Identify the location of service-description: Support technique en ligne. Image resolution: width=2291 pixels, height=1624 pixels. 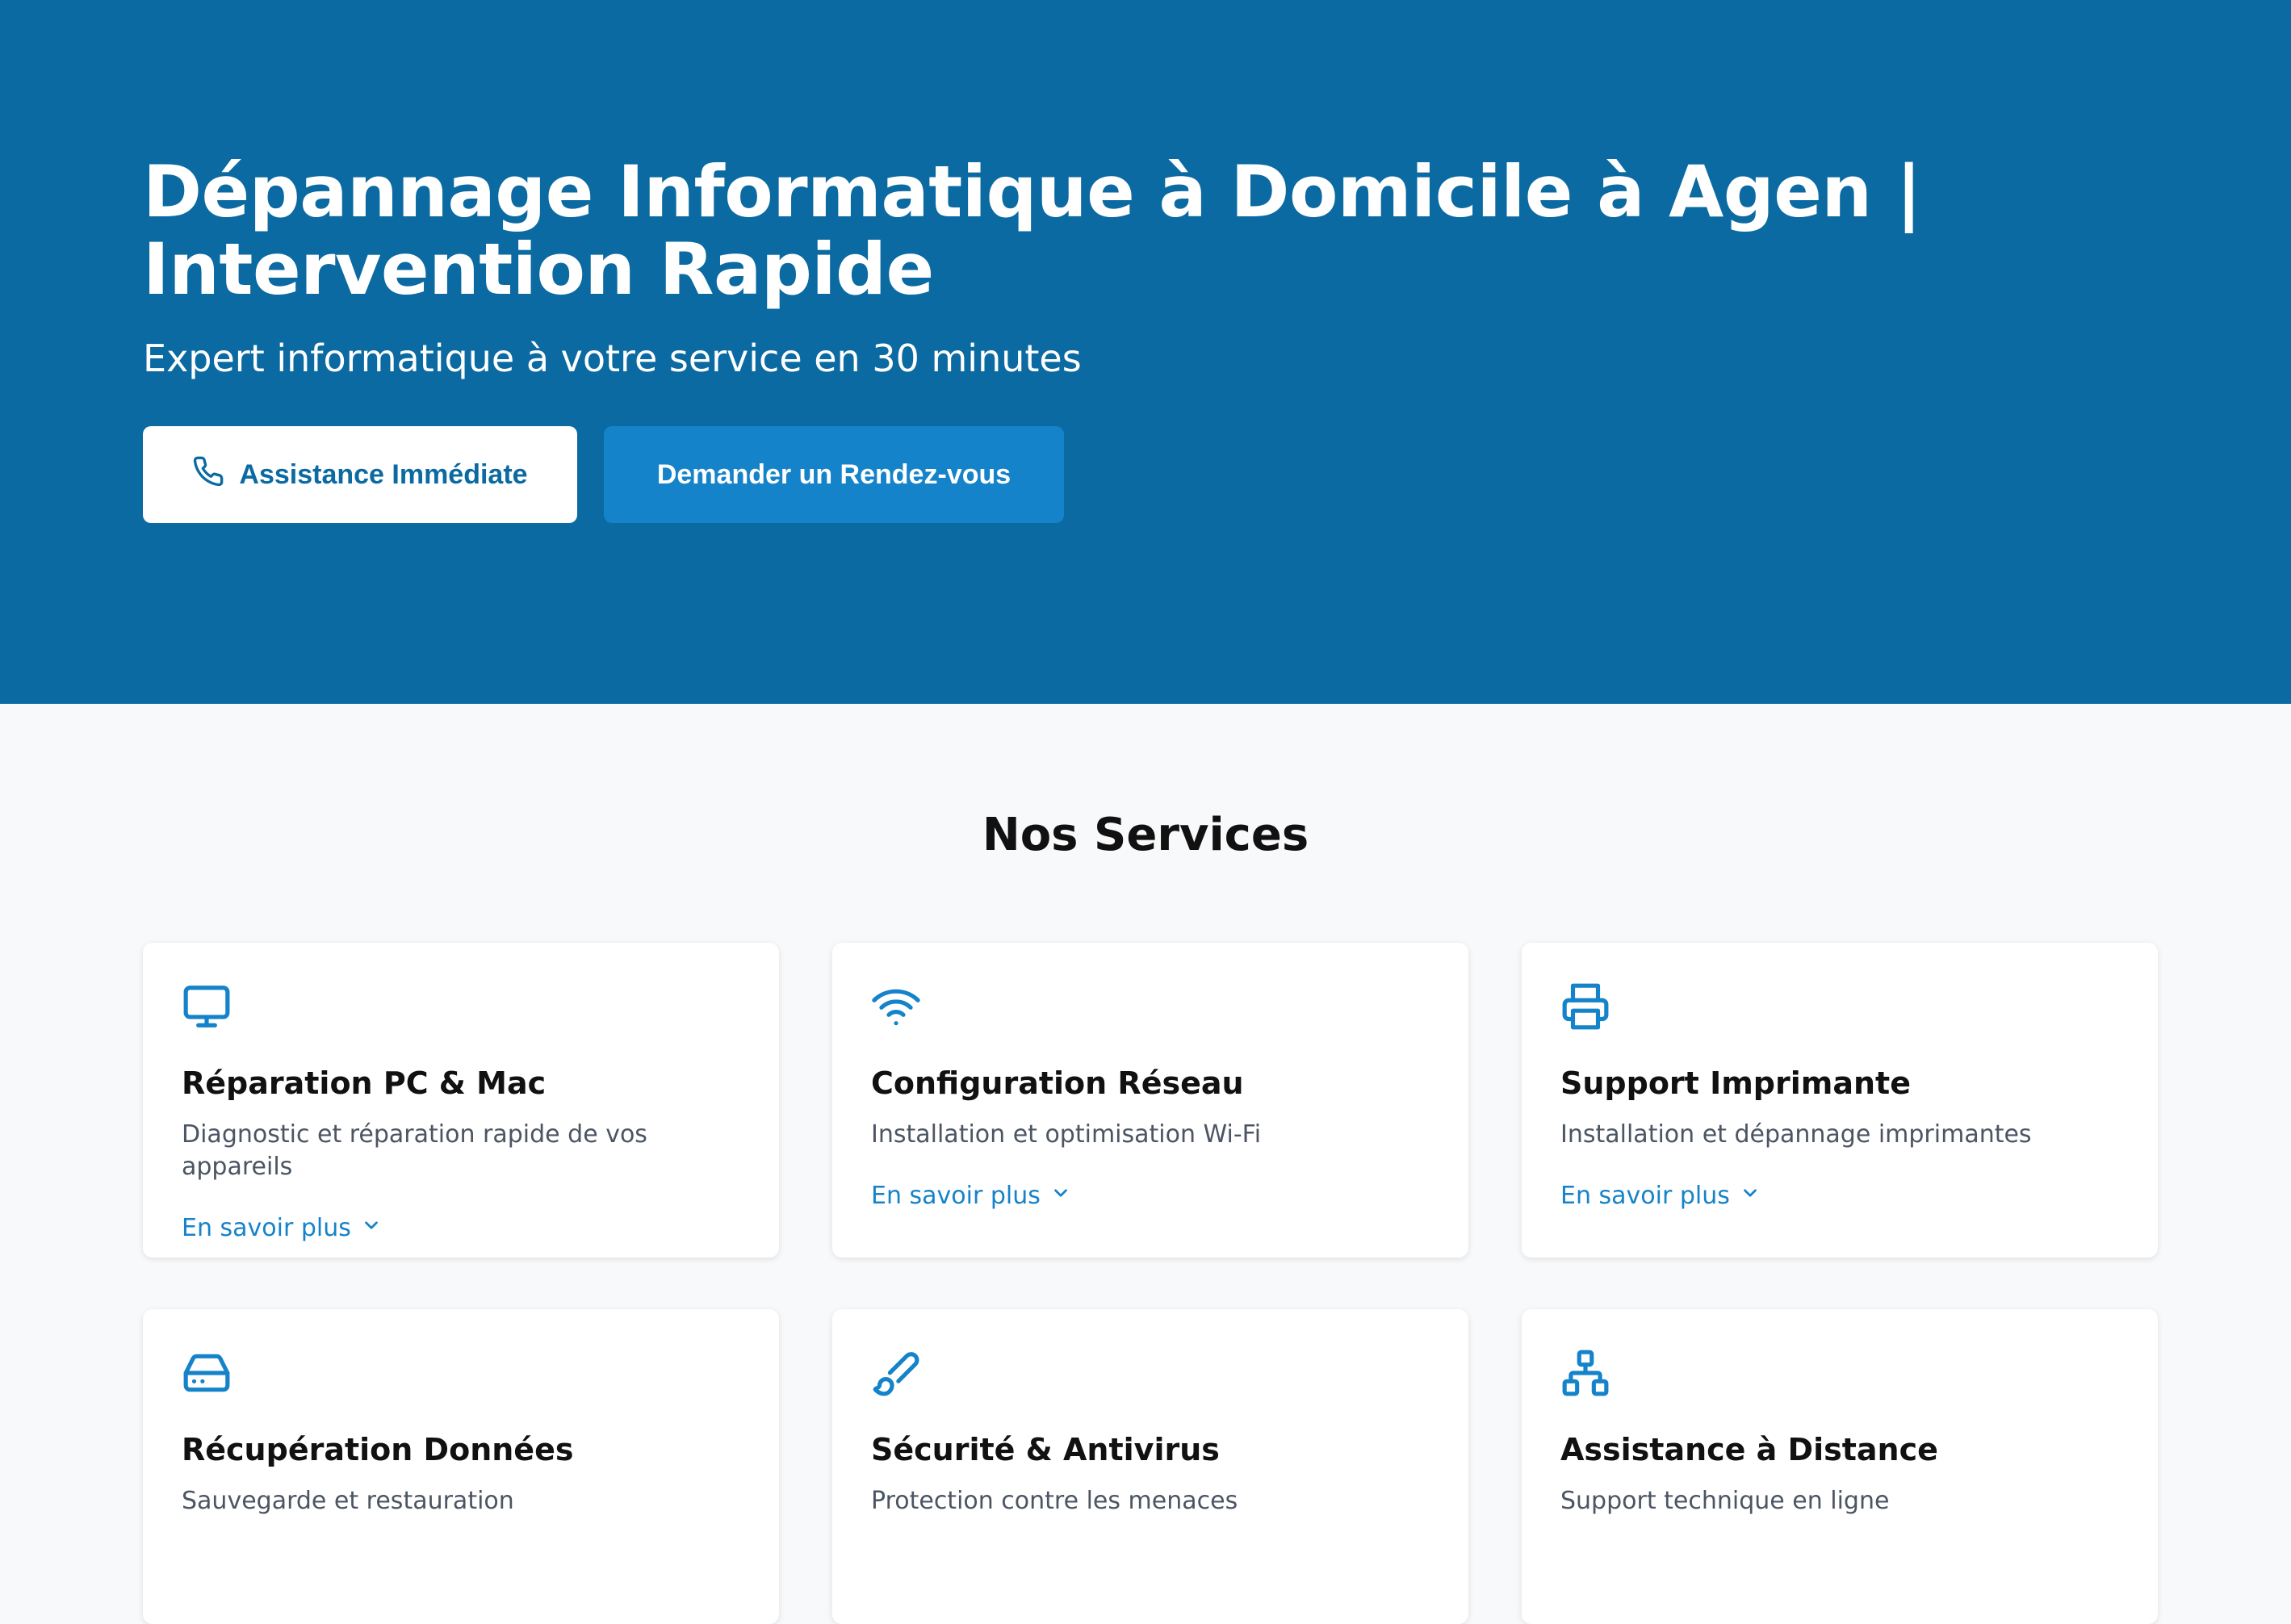
(1725, 1501).